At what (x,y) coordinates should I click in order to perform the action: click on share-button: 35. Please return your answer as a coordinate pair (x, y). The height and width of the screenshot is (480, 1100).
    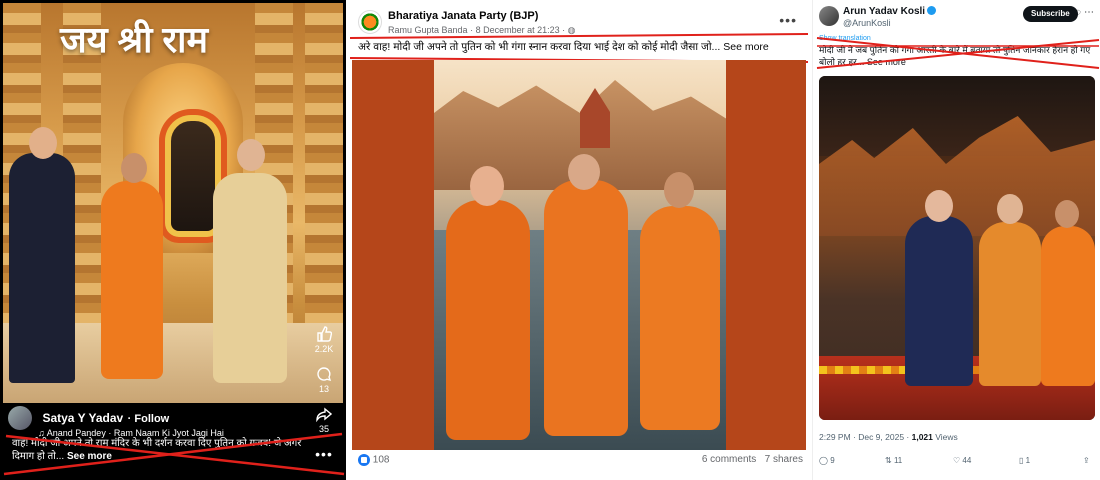
    Looking at the image, I should click on (324, 420).